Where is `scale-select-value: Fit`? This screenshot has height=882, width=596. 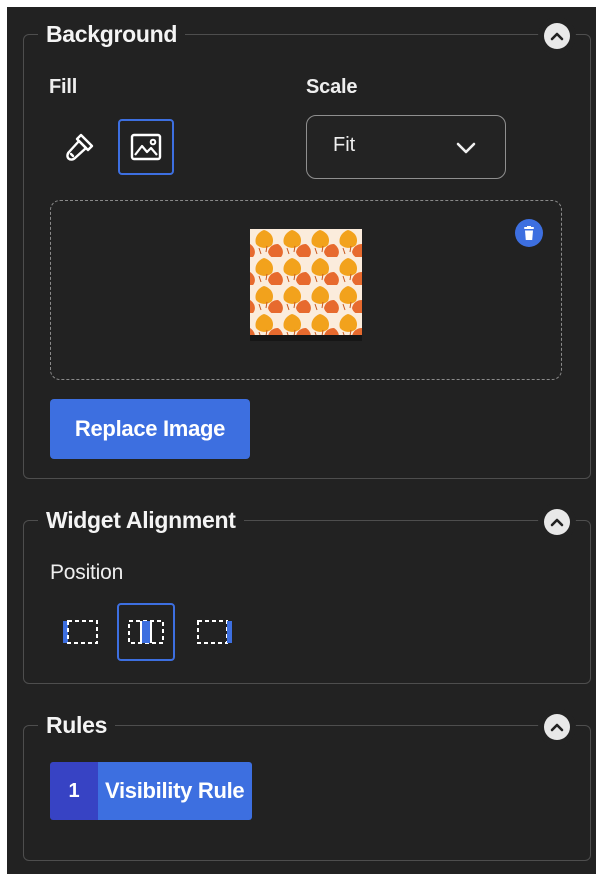 scale-select-value: Fit is located at coordinates (344, 145).